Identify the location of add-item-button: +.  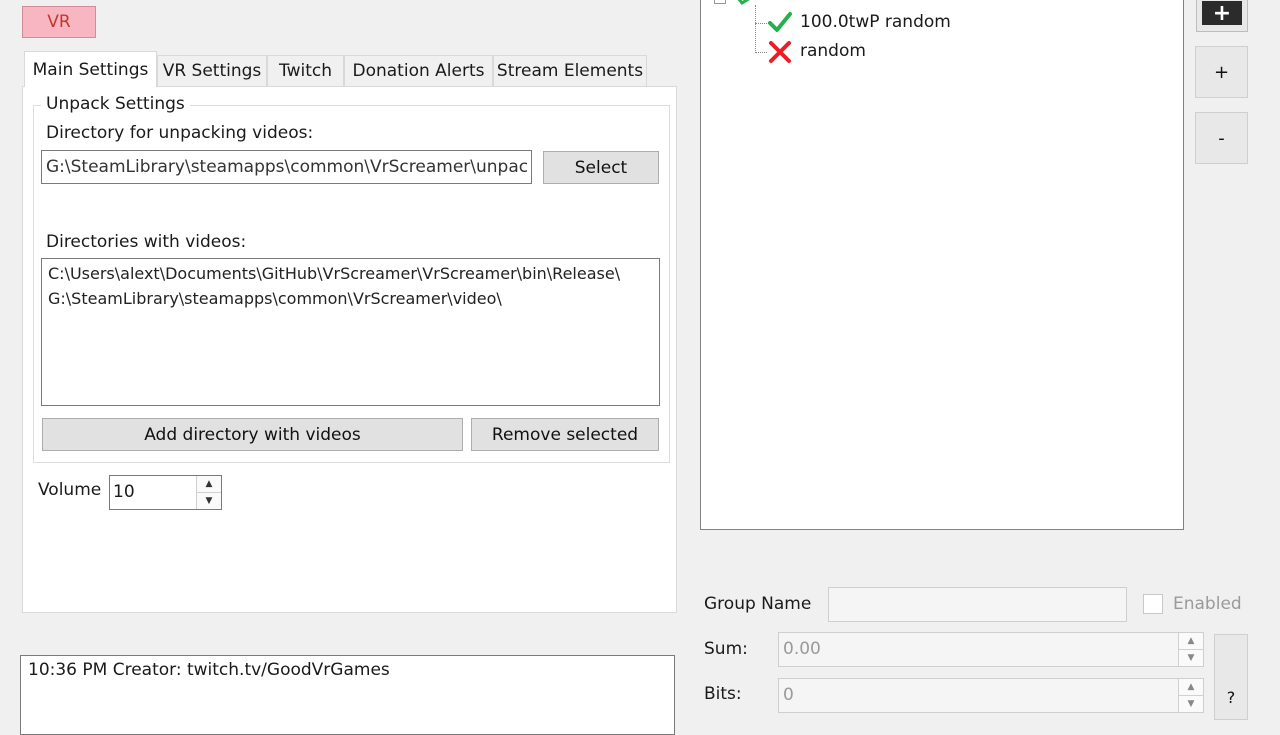
(1221, 72).